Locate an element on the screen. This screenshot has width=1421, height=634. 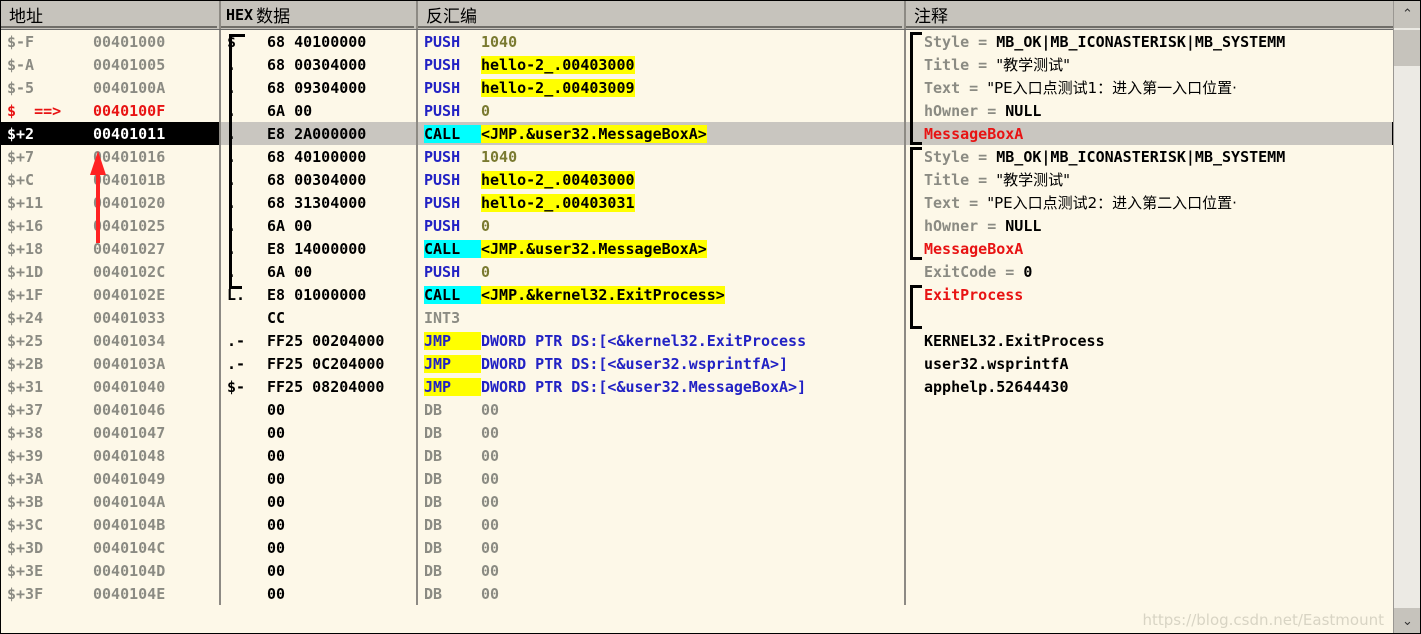
hex-data-cell: . 68 31304000 is located at coordinates (319, 202).